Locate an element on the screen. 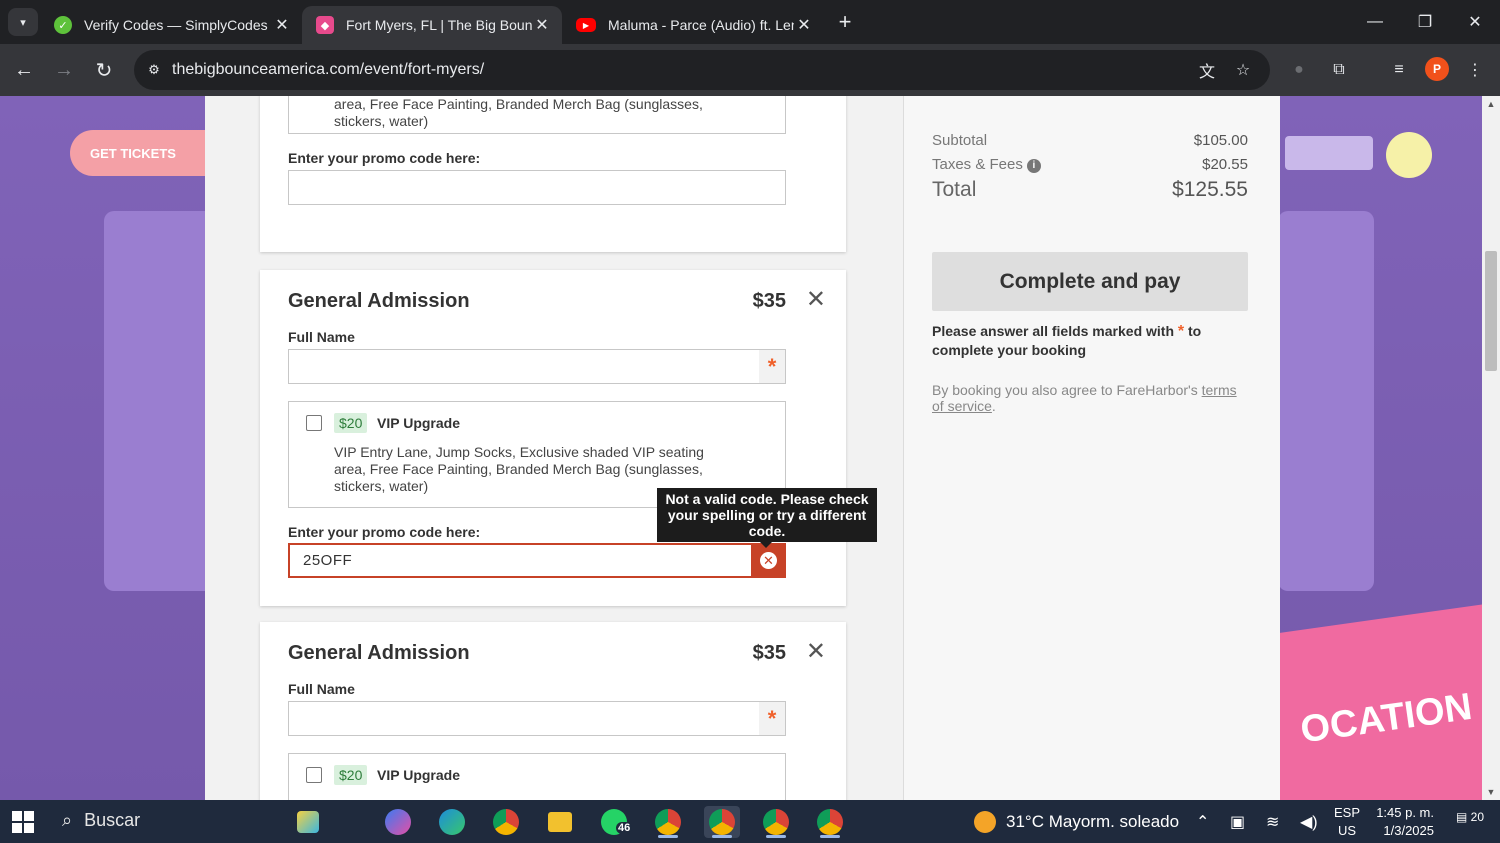 The height and width of the screenshot is (843, 1500). total-label: Total is located at coordinates (954, 189).